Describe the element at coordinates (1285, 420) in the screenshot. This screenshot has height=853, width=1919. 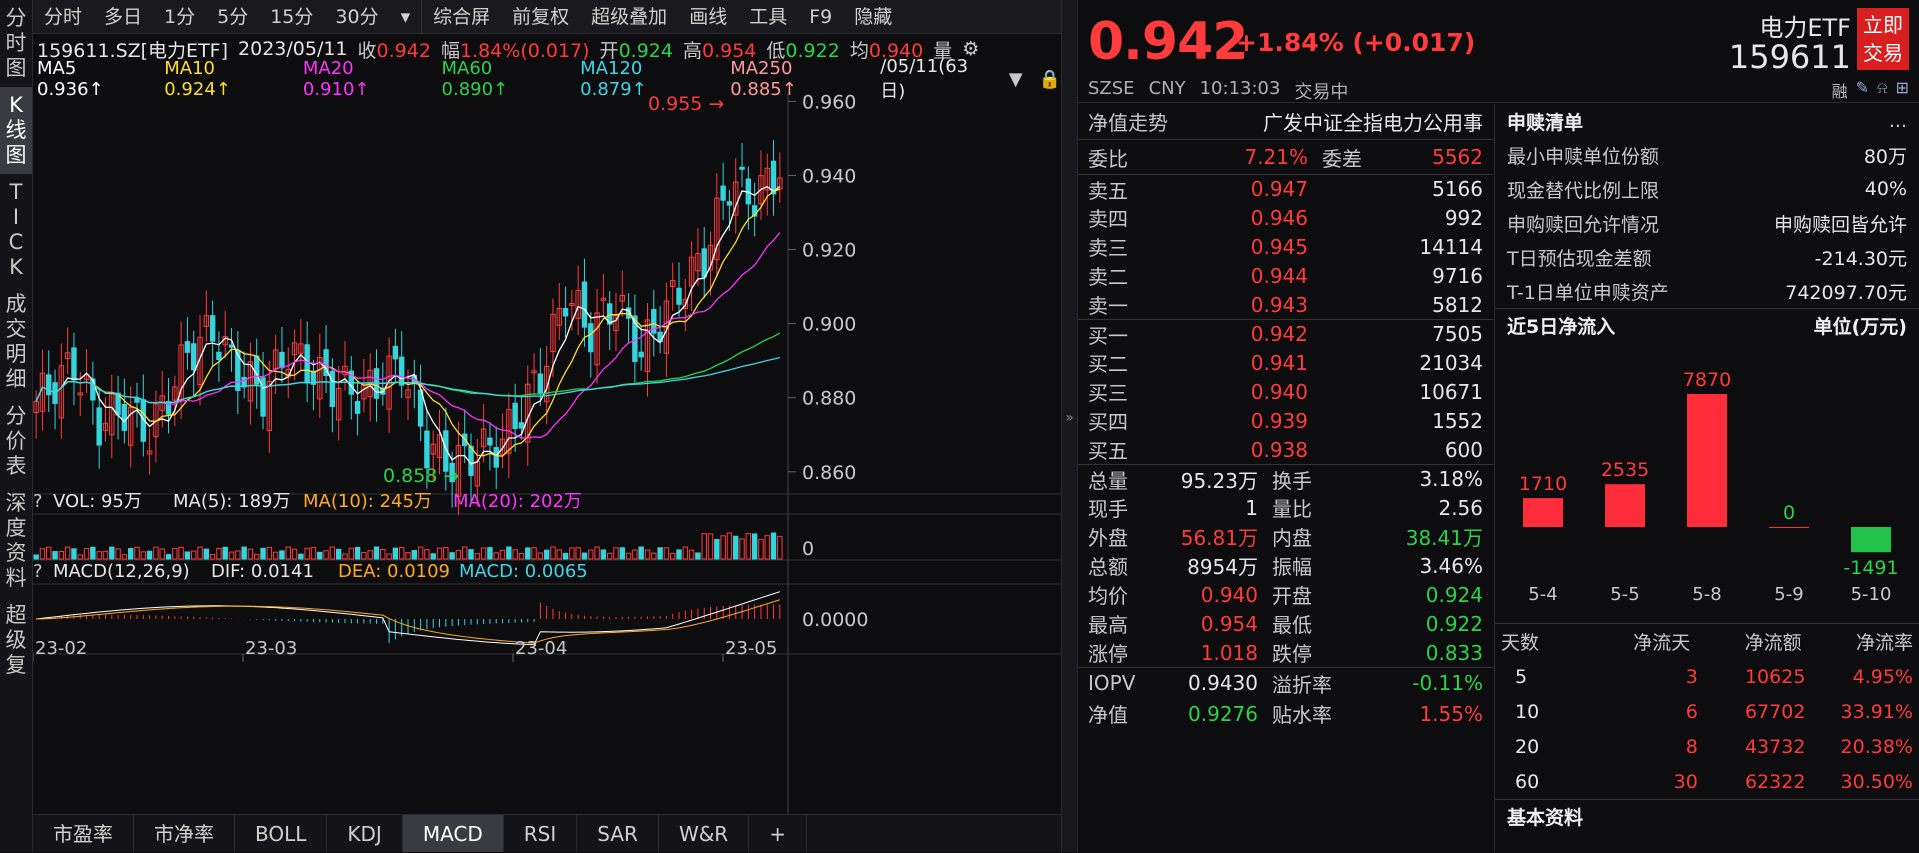
I see `order-book-row: 买四 0.939 1552` at that location.